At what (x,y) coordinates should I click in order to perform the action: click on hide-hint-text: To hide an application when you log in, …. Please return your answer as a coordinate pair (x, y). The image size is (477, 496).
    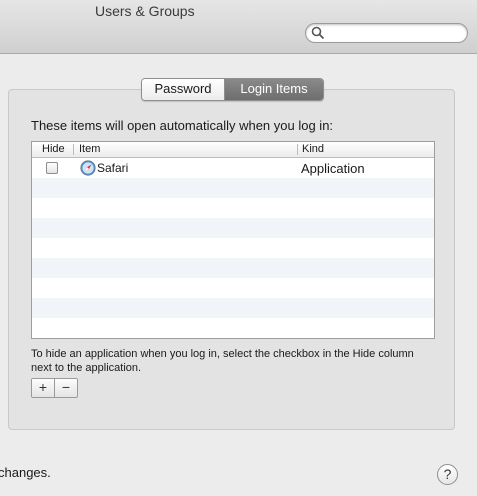
    Looking at the image, I should click on (222, 361).